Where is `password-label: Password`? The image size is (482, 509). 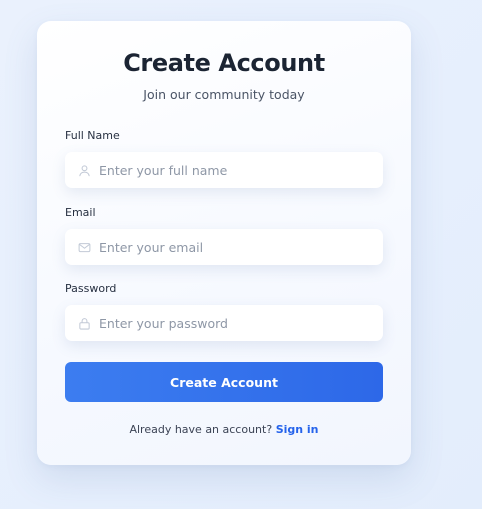
password-label: Password is located at coordinates (91, 288).